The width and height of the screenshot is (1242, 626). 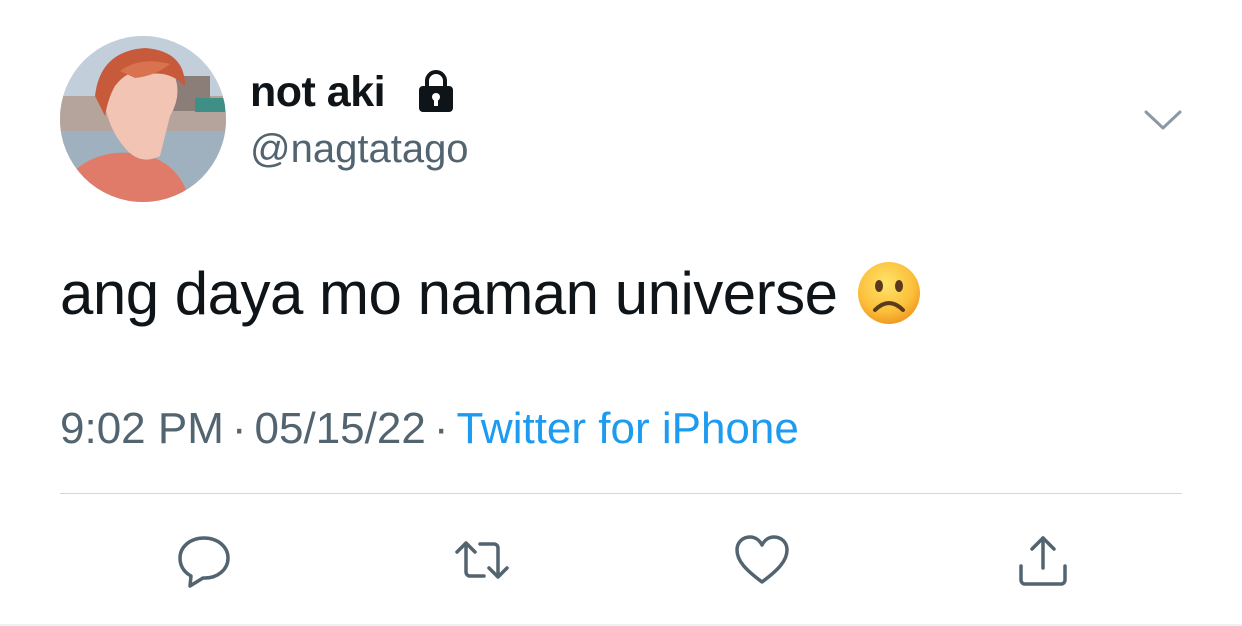 I want to click on share-button, so click(x=1043, y=560).